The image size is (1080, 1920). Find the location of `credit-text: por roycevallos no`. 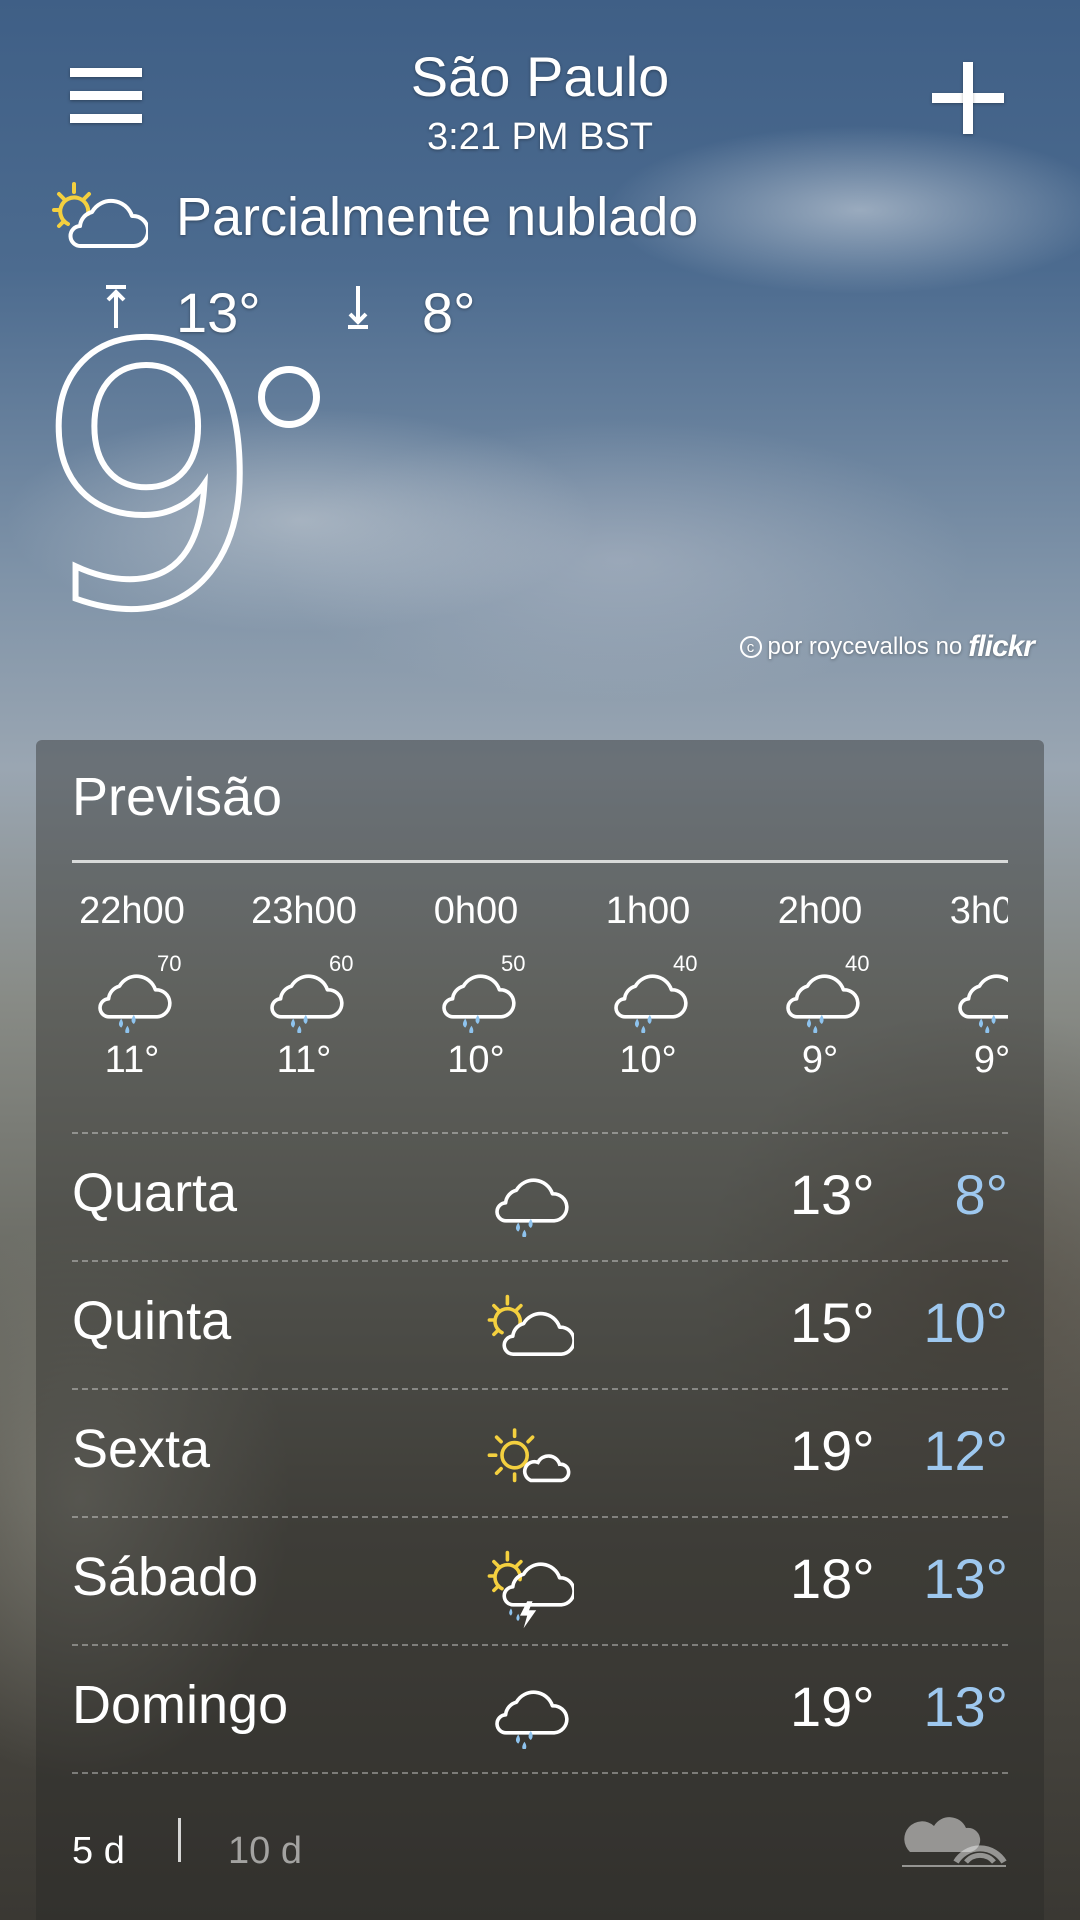

credit-text: por roycevallos no is located at coordinates (865, 646).